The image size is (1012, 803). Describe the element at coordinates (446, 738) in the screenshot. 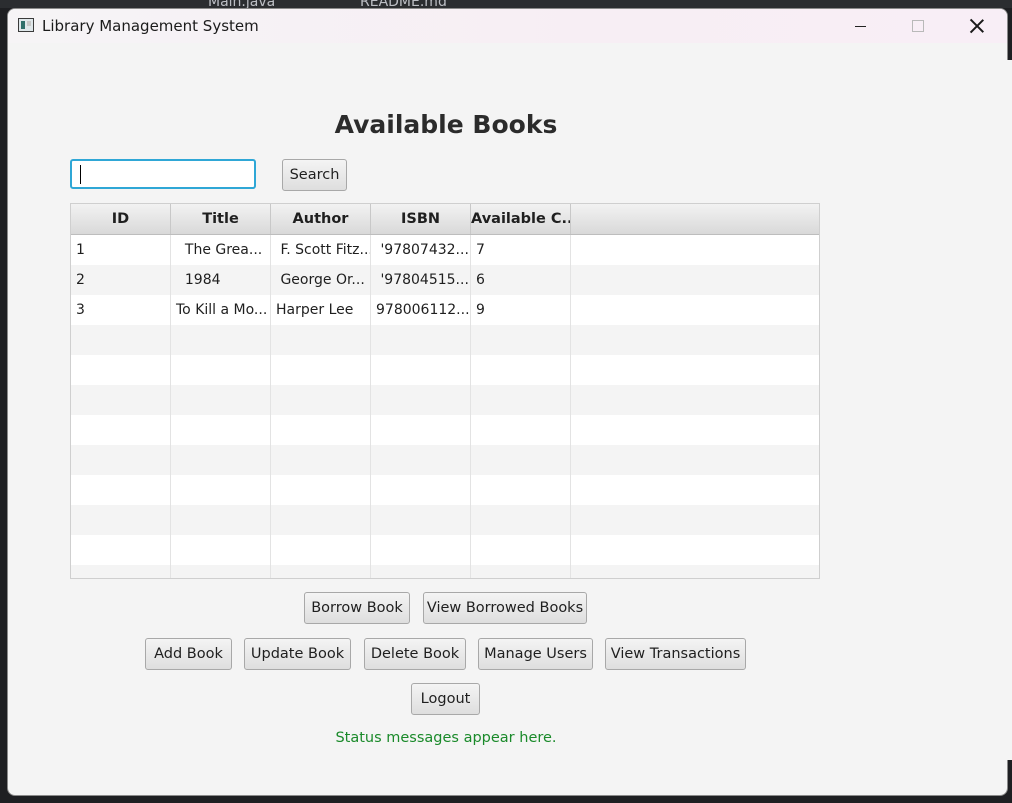

I see `status-message: Status messages appear here.` at that location.